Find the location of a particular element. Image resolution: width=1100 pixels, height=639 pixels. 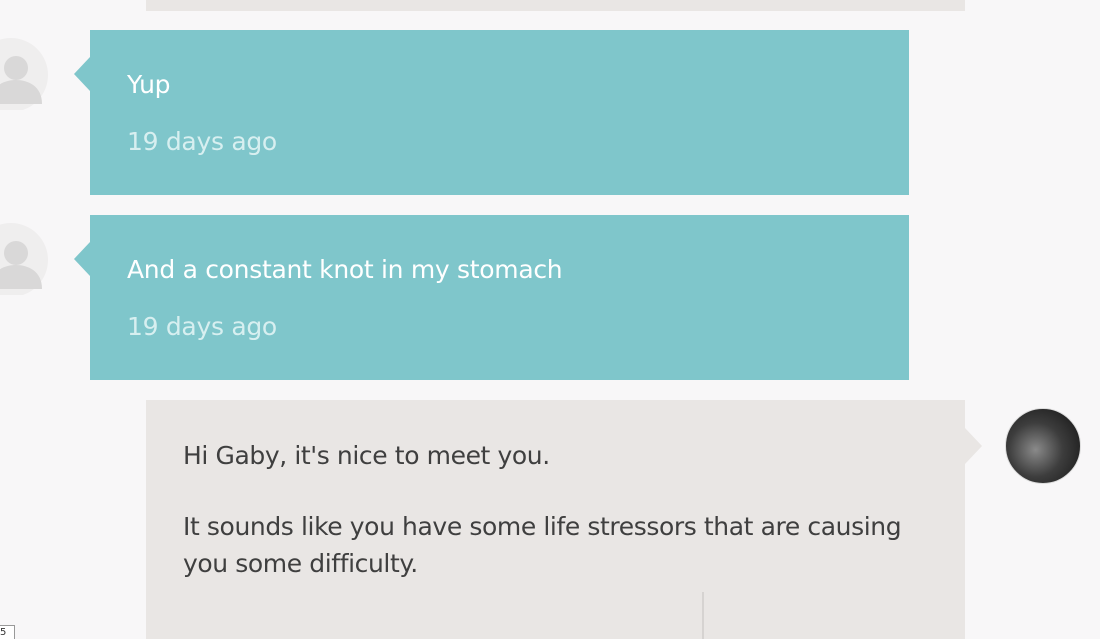

message-paragraph: Hi Gaby, it's nice to meet you. is located at coordinates (366, 455).